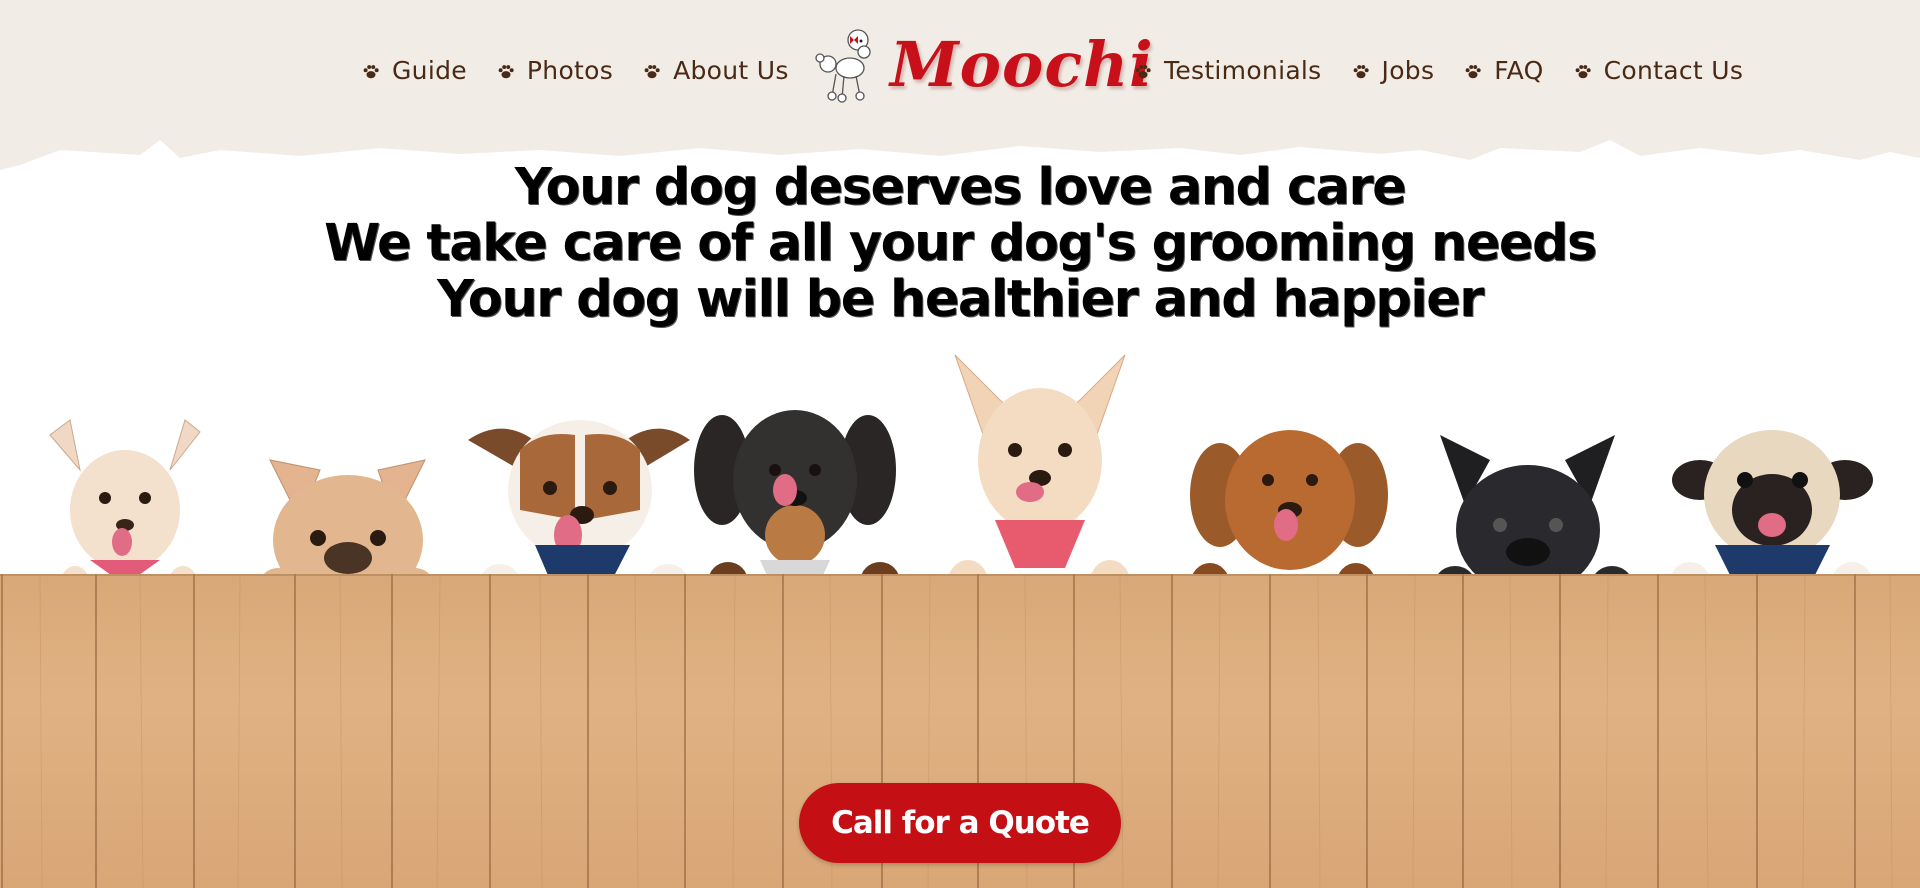 This screenshot has height=888, width=1920. I want to click on nav-item-jobs: Jobs, so click(1393, 70).